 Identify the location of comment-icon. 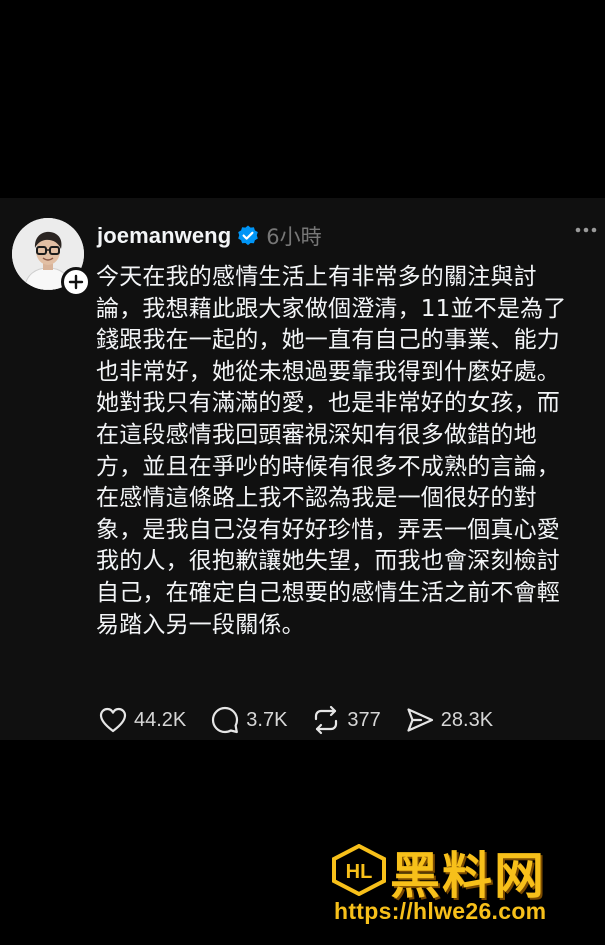
(225, 720).